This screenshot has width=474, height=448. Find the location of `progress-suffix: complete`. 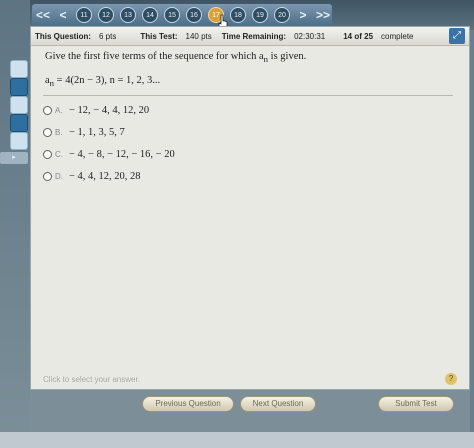

progress-suffix: complete is located at coordinates (397, 36).